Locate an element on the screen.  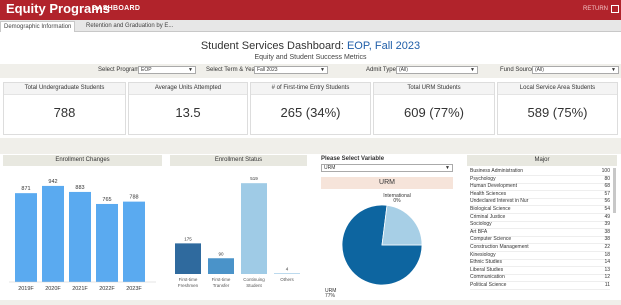
variable-select-label: Please Select Variable is located at coordinates (353, 159).